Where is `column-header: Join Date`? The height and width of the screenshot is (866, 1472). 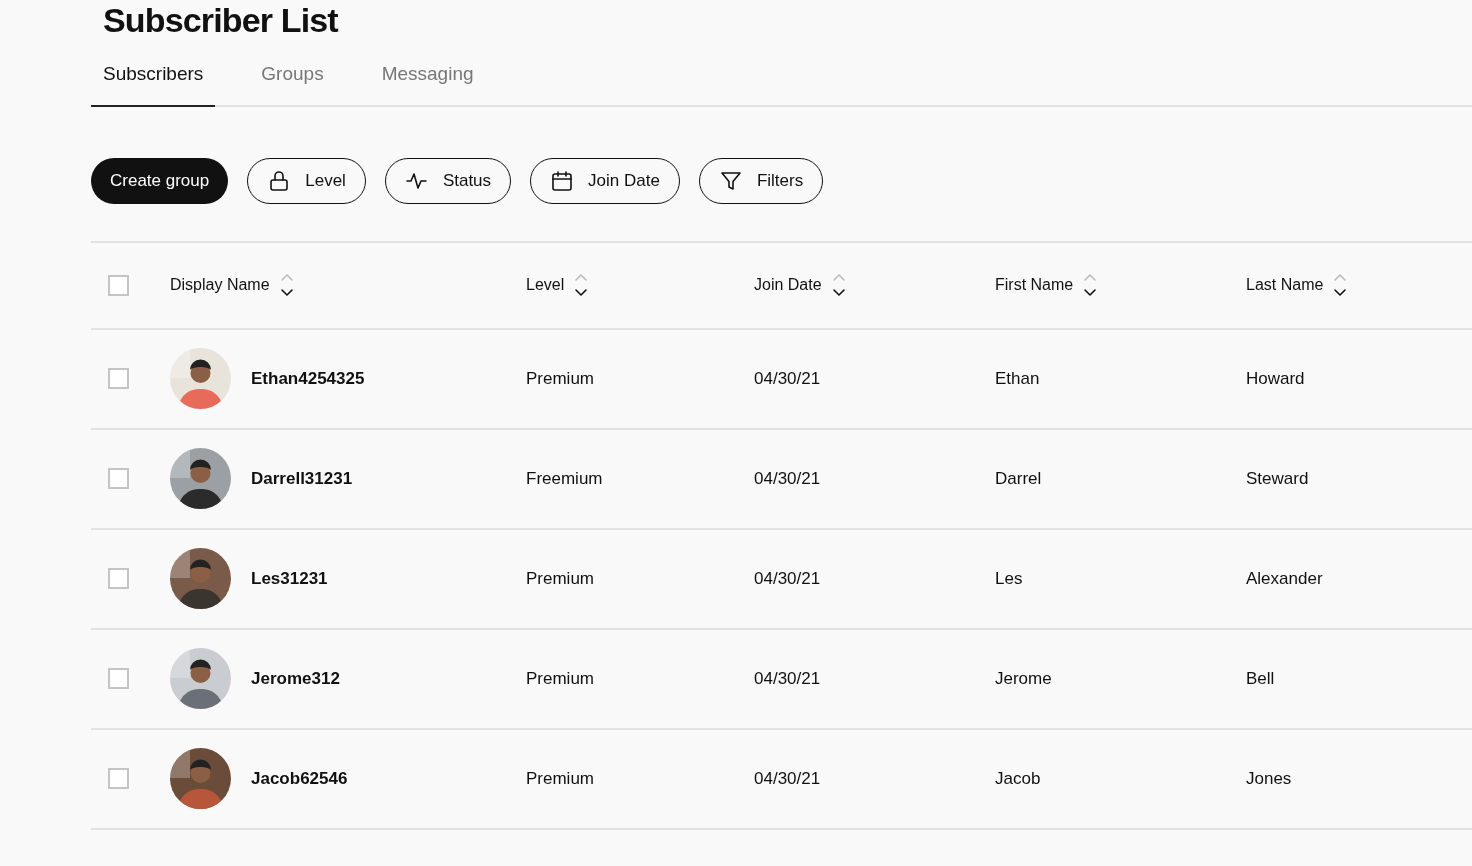
column-header: Join Date is located at coordinates (788, 285).